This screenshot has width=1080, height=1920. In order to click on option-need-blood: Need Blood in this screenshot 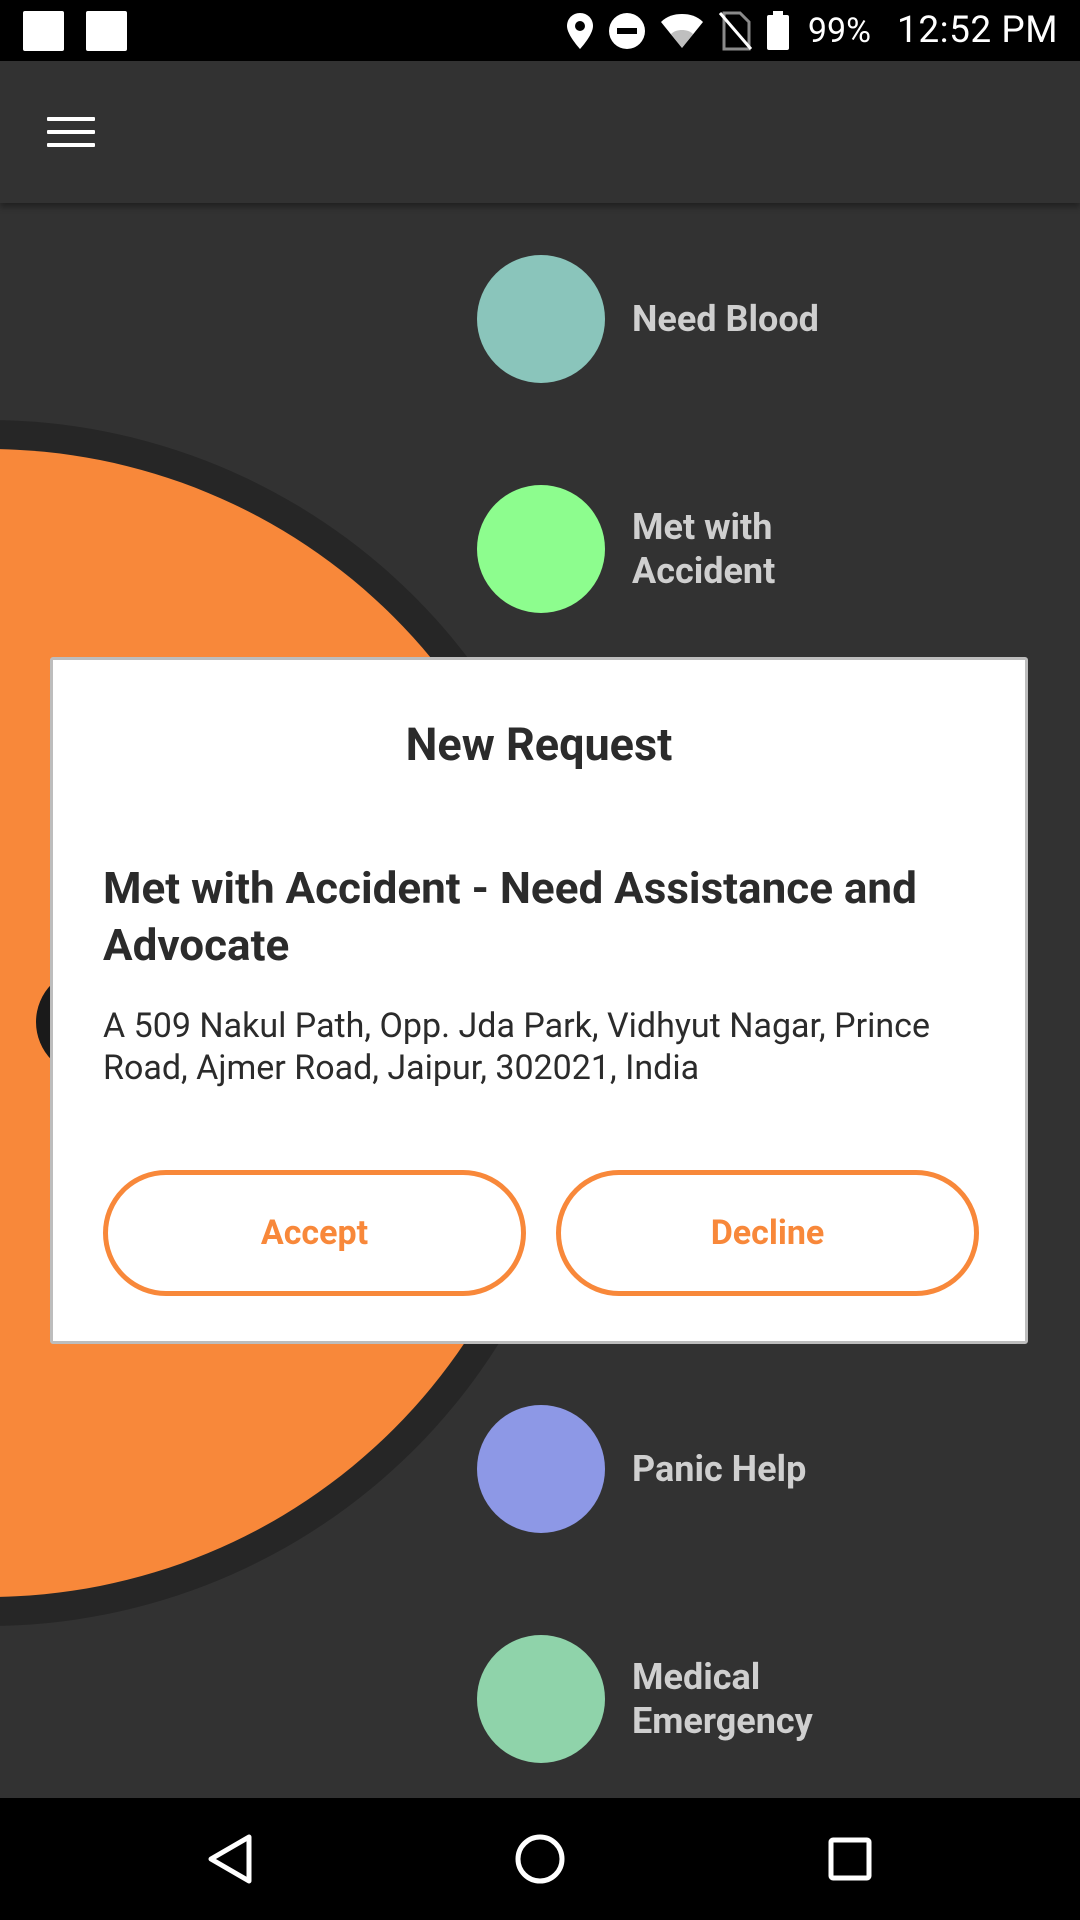, I will do `click(669, 319)`.